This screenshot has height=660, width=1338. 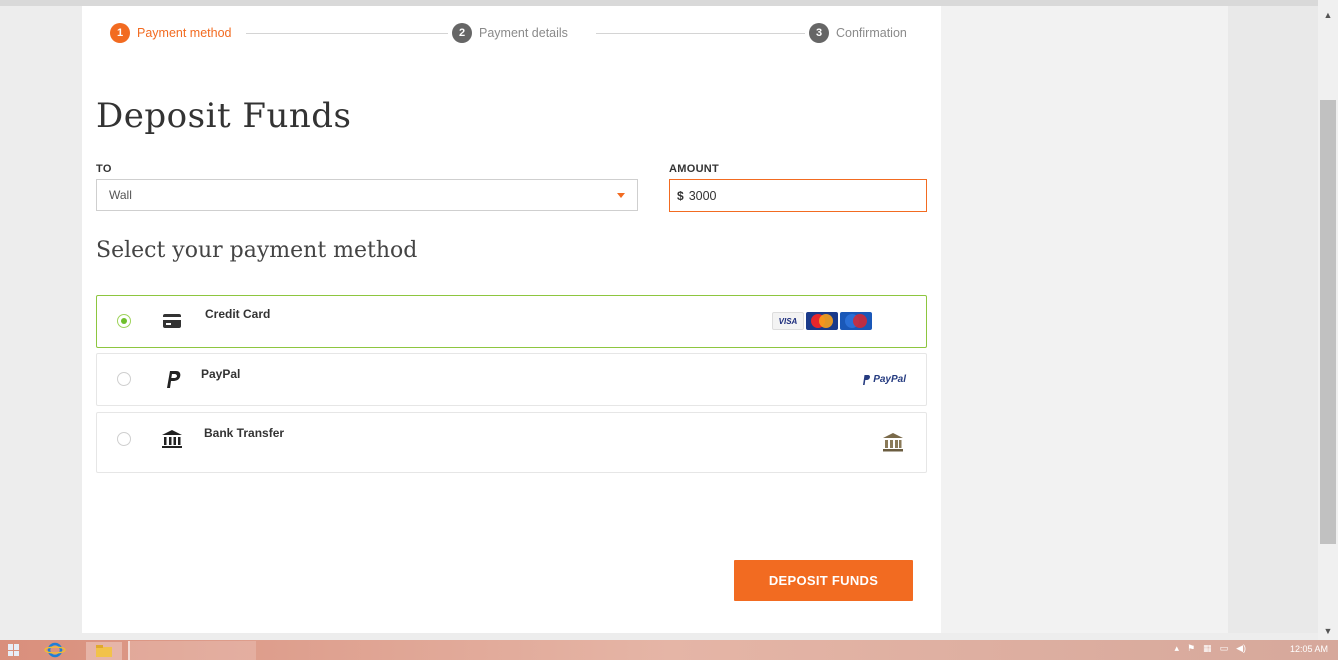 I want to click on step-number: 1, so click(x=120, y=33).